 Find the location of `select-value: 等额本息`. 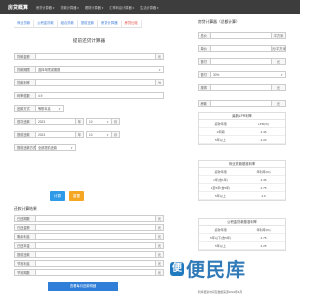

select-value: 等额本息 is located at coordinates (44, 108).